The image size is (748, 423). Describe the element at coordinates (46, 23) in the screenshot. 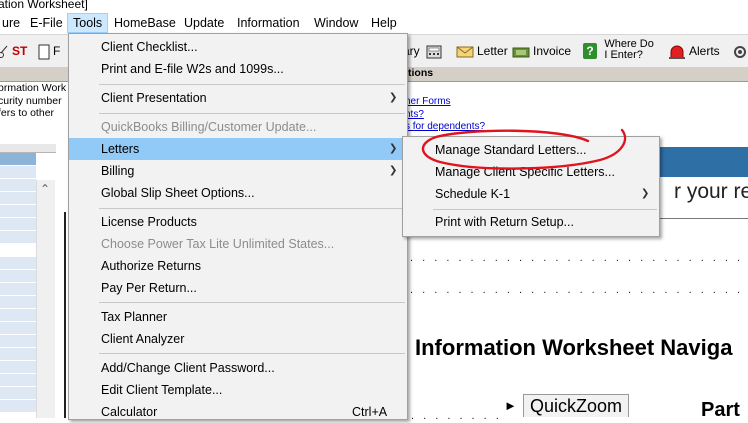

I see `menu-efile: E-File` at that location.